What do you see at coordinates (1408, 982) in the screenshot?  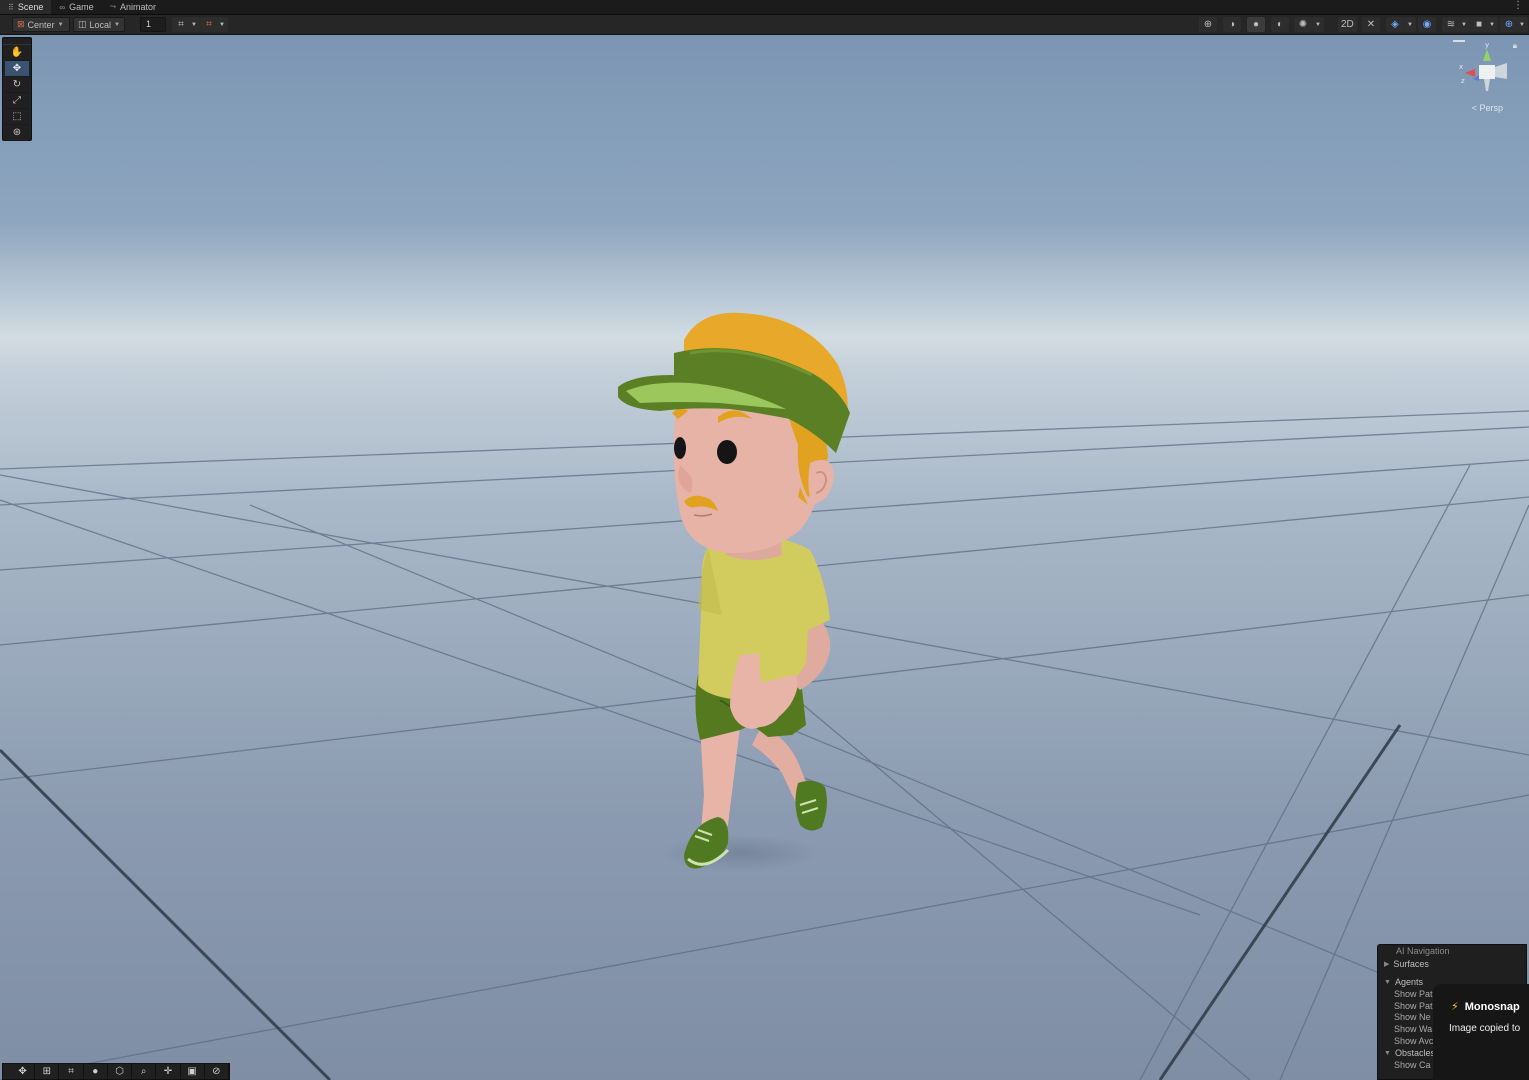 I see `agents-label: Agents` at bounding box center [1408, 982].